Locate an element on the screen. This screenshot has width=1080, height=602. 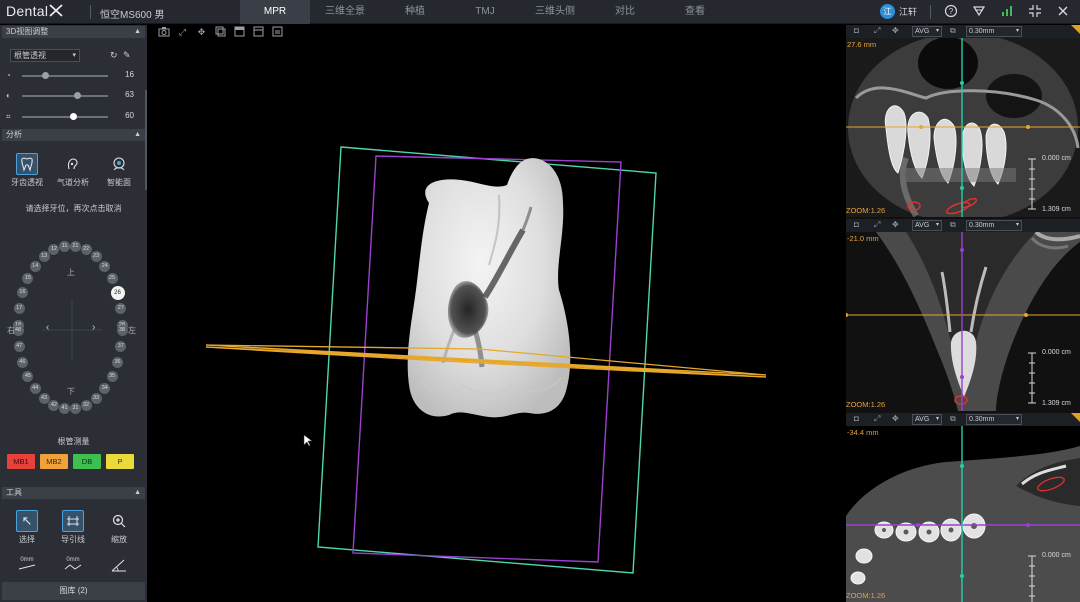
right-side-label: 右 is located at coordinates (11, 330).